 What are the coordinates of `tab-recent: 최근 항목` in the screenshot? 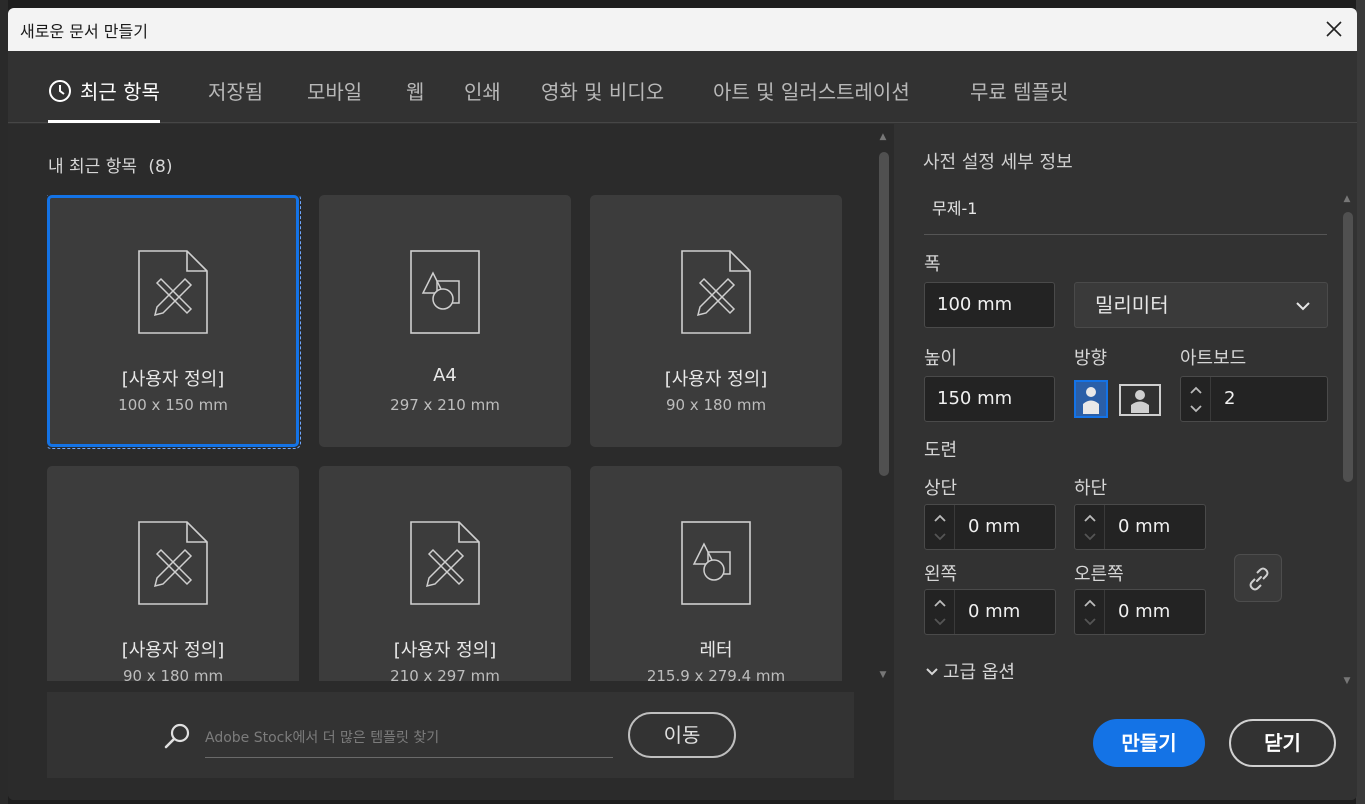 It's located at (104, 87).